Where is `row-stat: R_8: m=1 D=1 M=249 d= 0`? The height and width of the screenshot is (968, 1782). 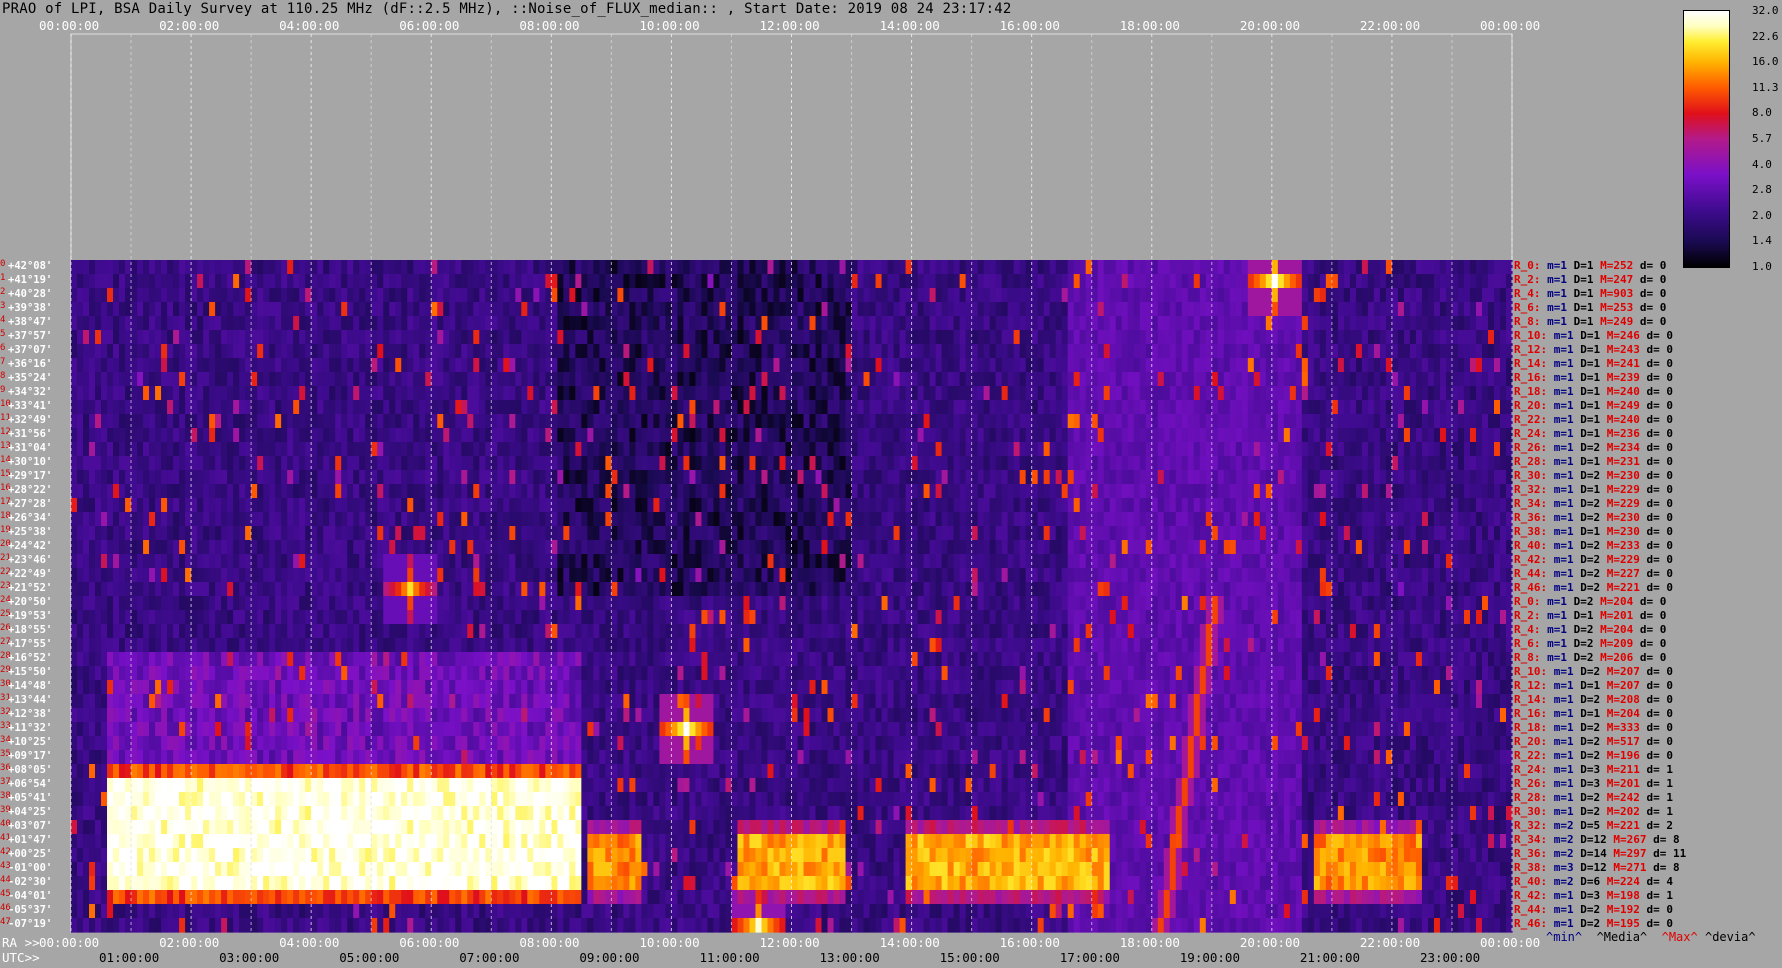
row-stat: R_8: m=1 D=1 M=249 d= 0 is located at coordinates (1590, 322).